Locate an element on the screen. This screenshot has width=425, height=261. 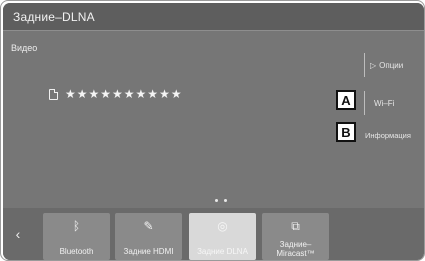
wifi-button: Wi–Fi is located at coordinates (393, 103).